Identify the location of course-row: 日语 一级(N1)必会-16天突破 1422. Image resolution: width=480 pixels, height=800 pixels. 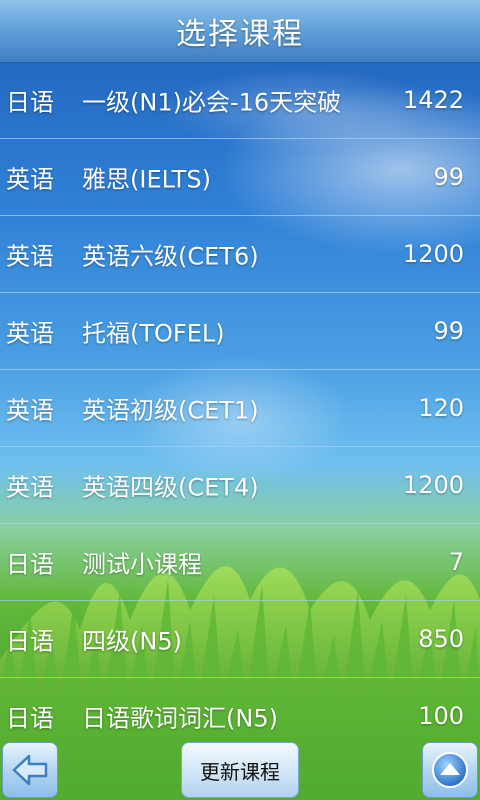
(240, 100).